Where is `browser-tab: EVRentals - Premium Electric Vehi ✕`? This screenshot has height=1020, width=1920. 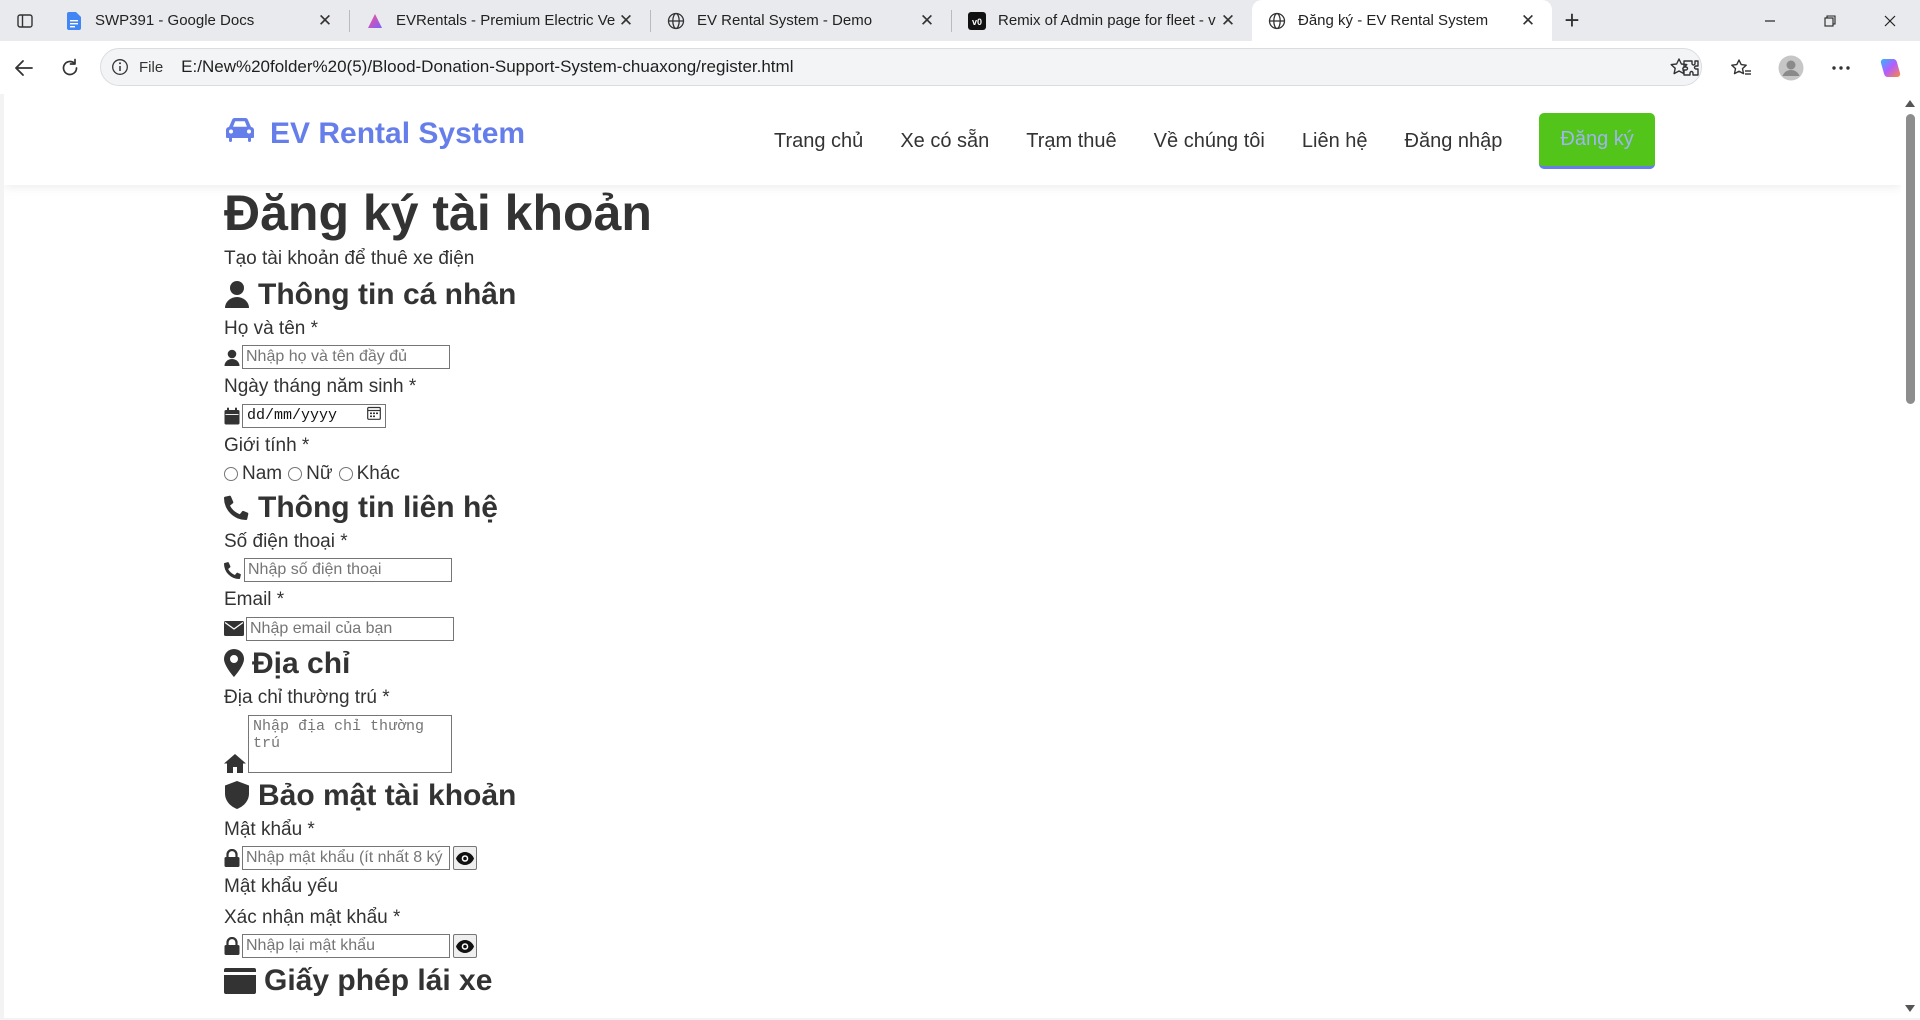 browser-tab: EVRentals - Premium Electric Vehi ✕ is located at coordinates (500, 20).